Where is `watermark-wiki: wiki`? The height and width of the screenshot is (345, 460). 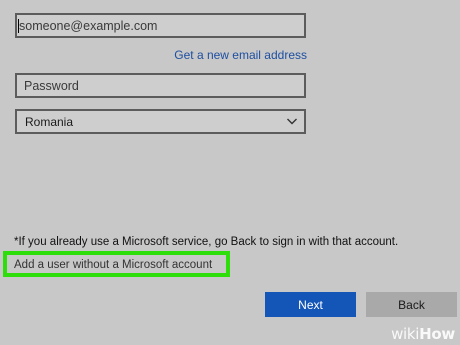
watermark-wiki: wiki is located at coordinates (405, 334).